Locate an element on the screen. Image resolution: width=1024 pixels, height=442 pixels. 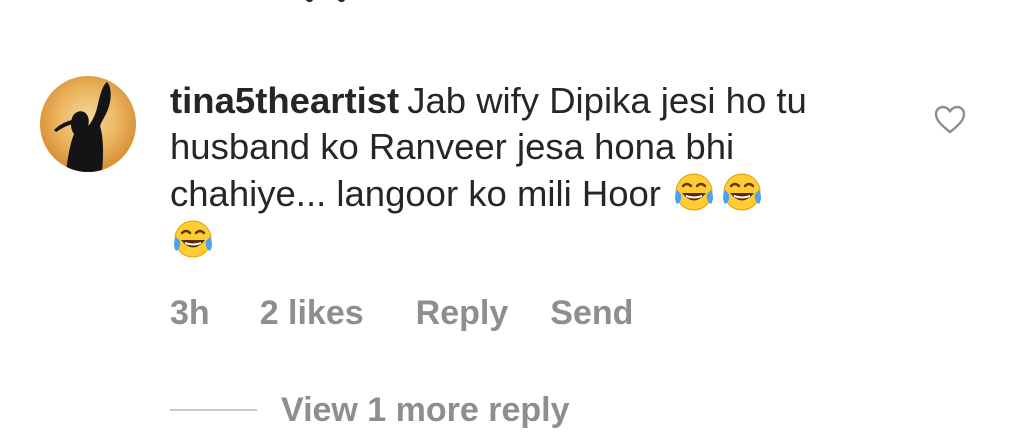
view-more-replies-button: View 1 more reply is located at coordinates (370, 410).